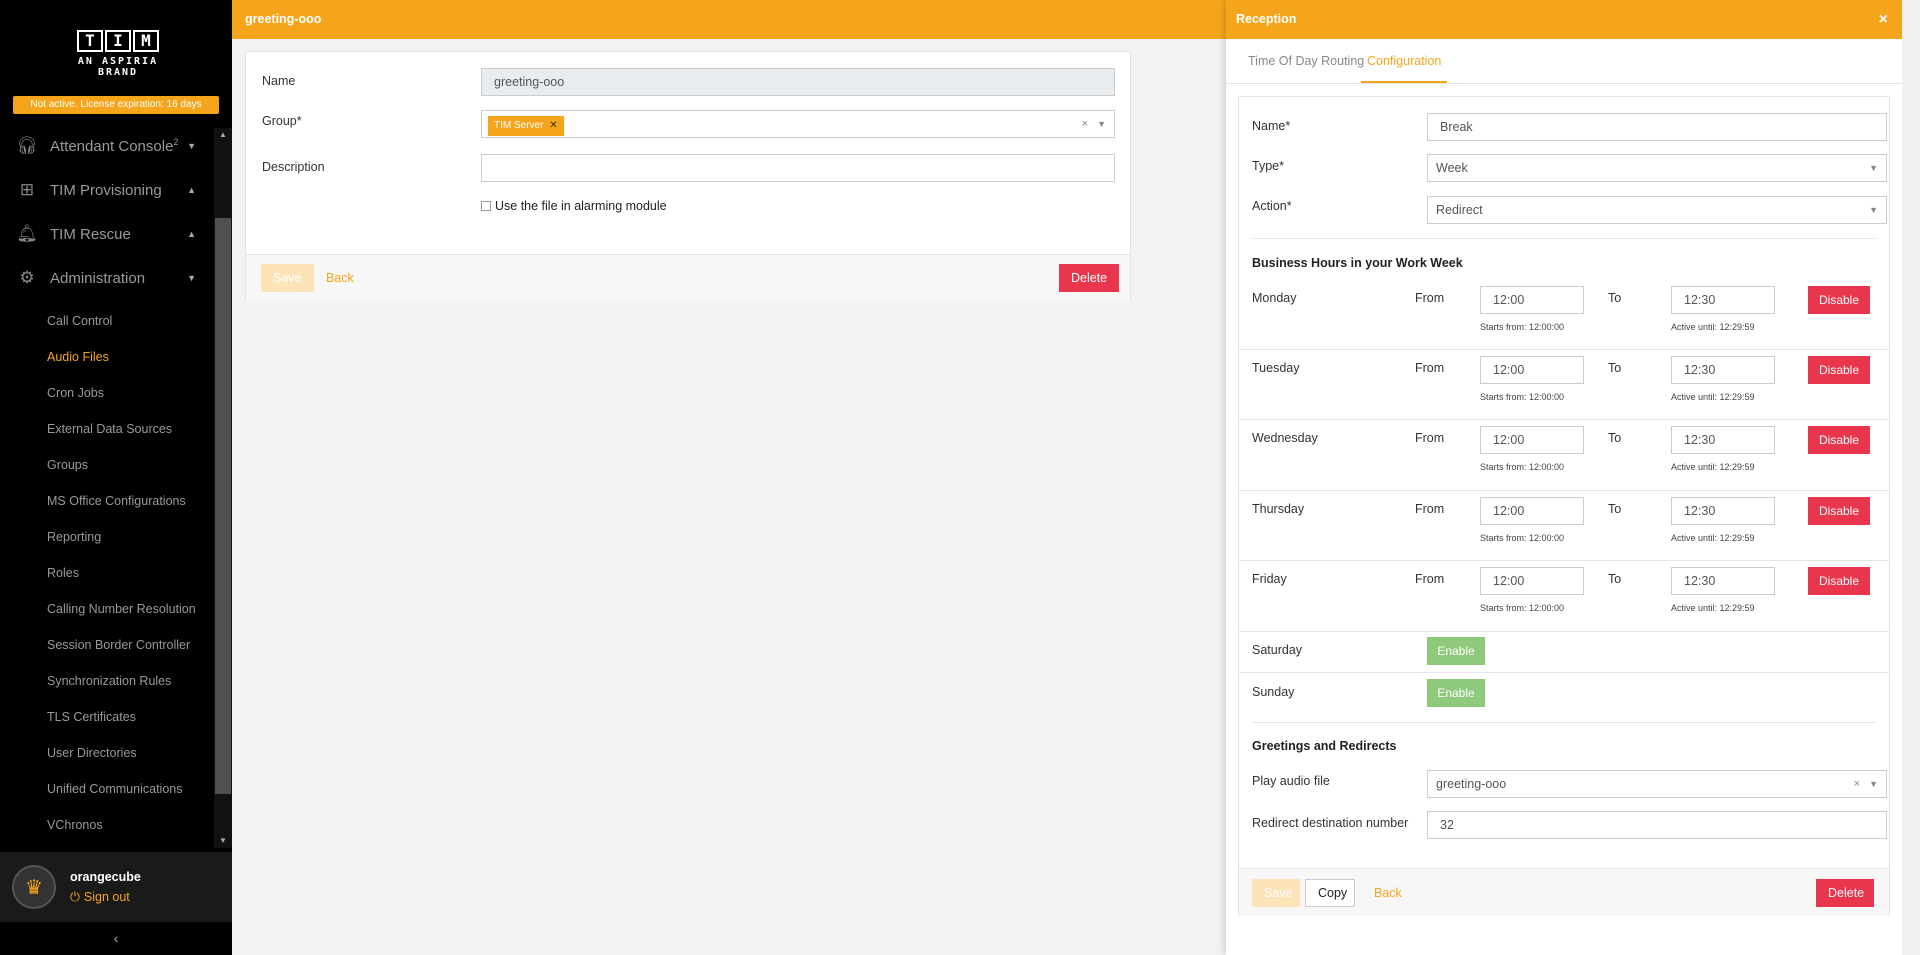 The height and width of the screenshot is (955, 1920). I want to click on nav-tim-provisioning: ⊞ TIM Provisioning ▲, so click(107, 190).